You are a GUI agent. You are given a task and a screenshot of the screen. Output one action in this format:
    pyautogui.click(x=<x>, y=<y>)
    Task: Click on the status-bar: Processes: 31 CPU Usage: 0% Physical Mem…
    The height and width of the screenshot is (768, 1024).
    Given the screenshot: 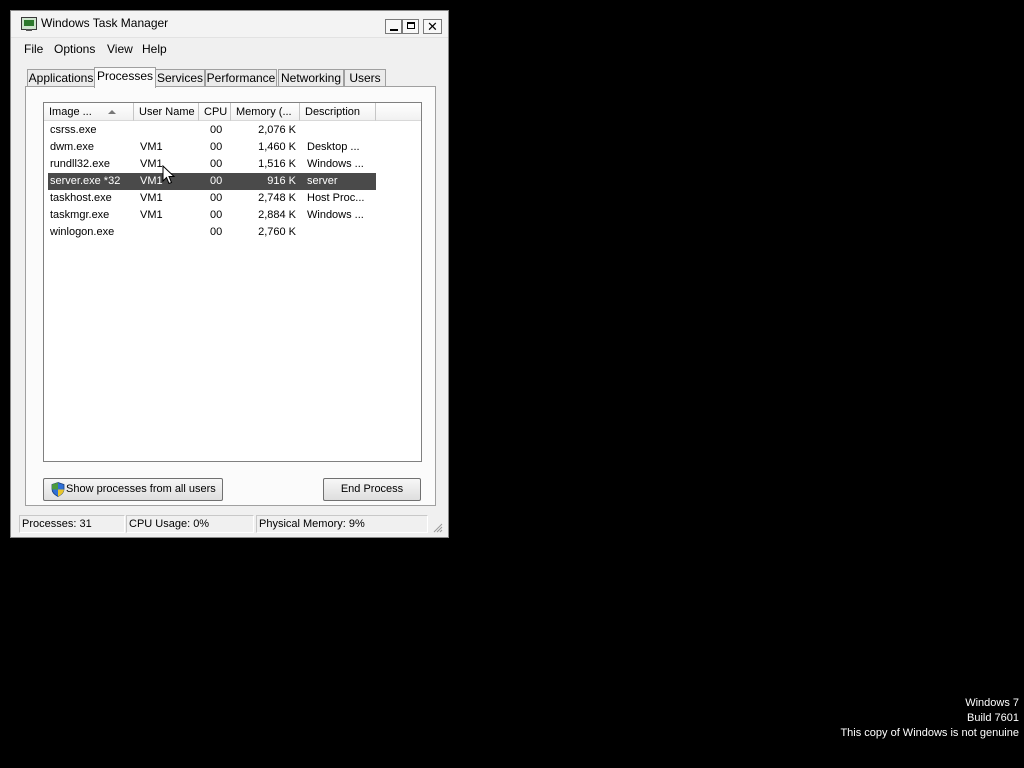 What is the action you would take?
    pyautogui.click(x=229, y=525)
    